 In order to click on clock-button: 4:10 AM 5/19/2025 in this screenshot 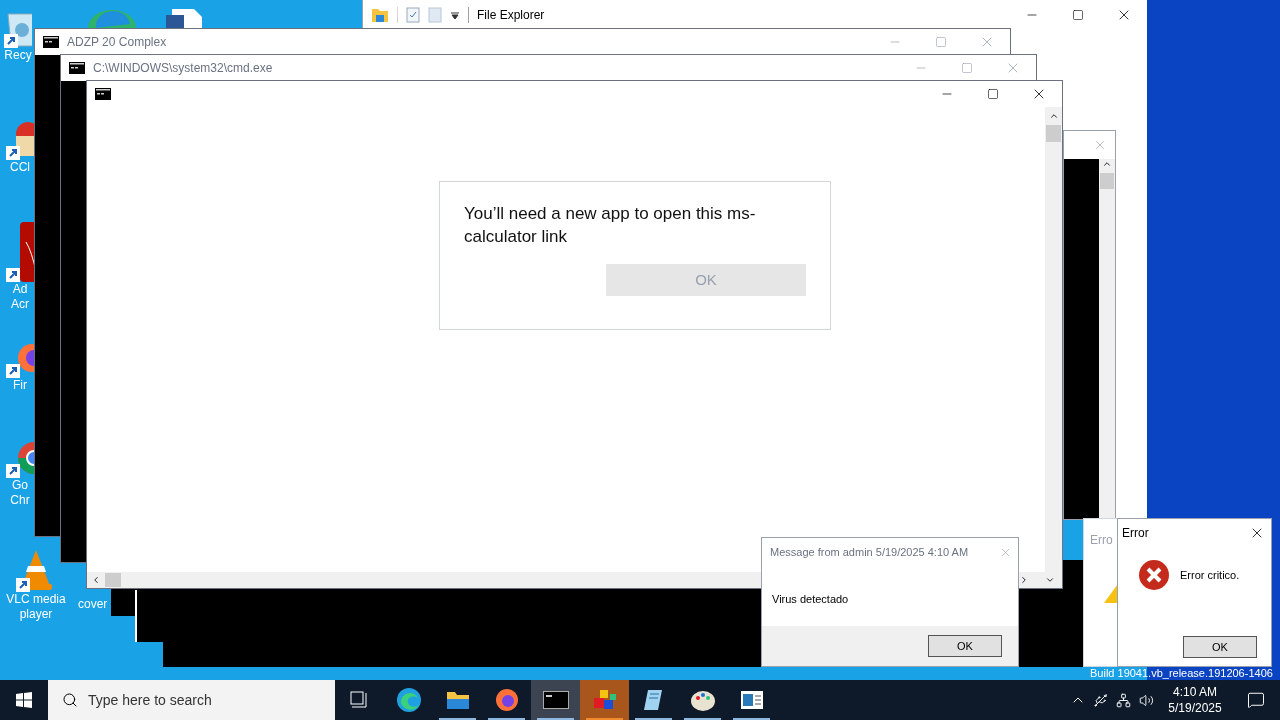, I will do `click(1195, 700)`.